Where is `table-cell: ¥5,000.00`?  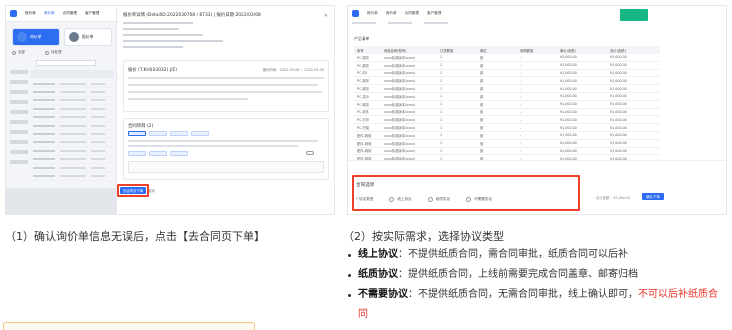
table-cell: ¥5,000.00 is located at coordinates (568, 57).